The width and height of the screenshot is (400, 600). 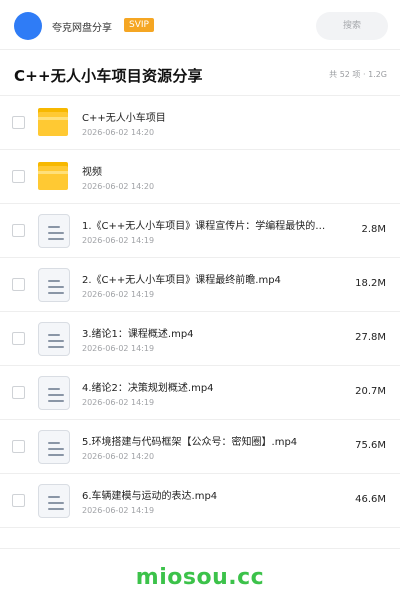 What do you see at coordinates (138, 334) in the screenshot?
I see `file-name: 3.绪论1：课程概述.mp4` at bounding box center [138, 334].